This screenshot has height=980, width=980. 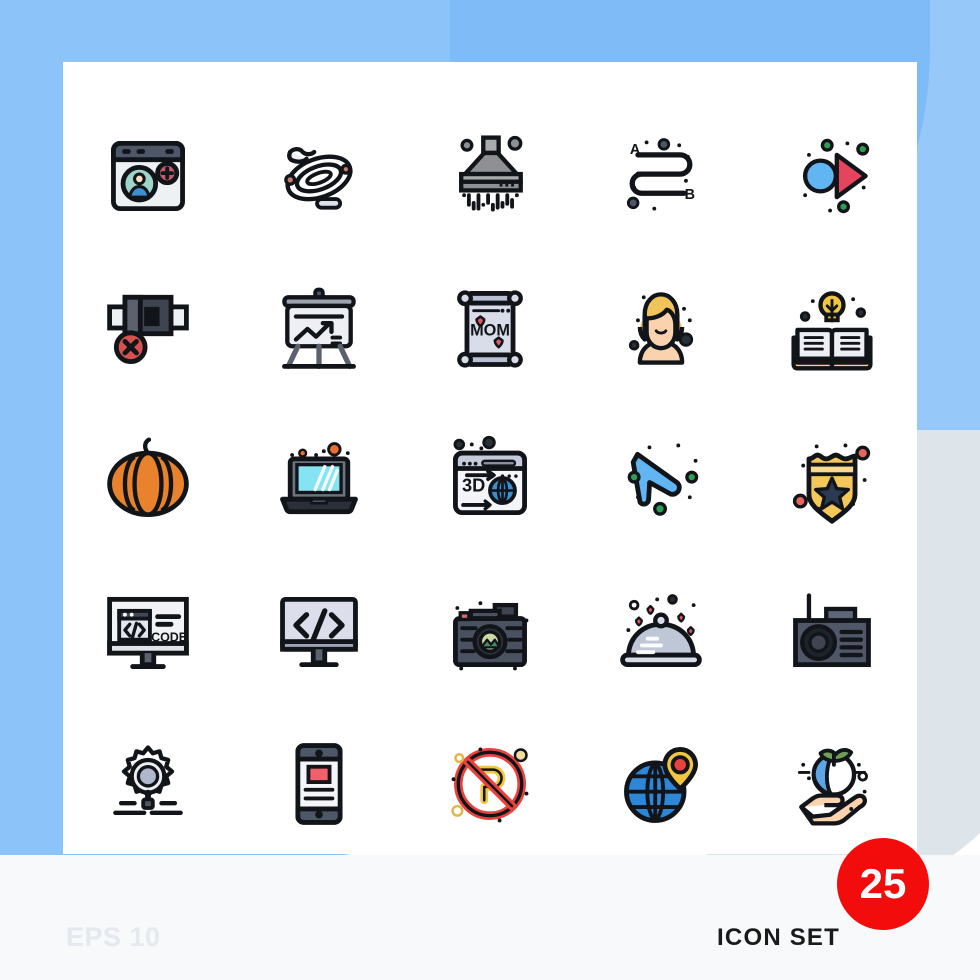 What do you see at coordinates (635, 150) in the screenshot?
I see `route-label-a: A` at bounding box center [635, 150].